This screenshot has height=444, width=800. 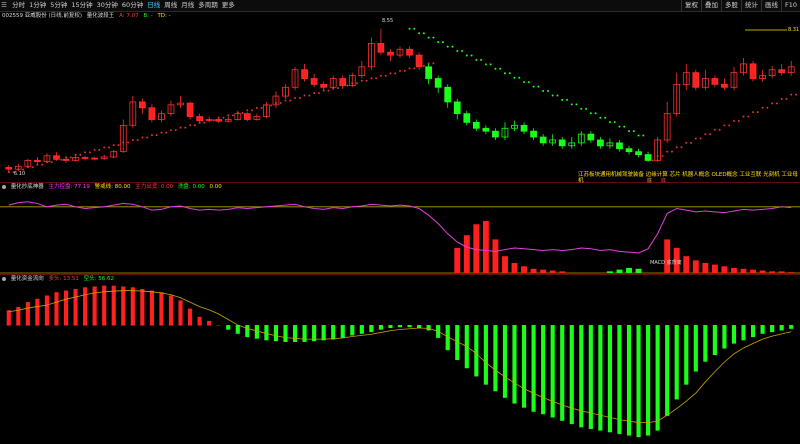 I want to click on kdj-line, so click(x=400, y=227).